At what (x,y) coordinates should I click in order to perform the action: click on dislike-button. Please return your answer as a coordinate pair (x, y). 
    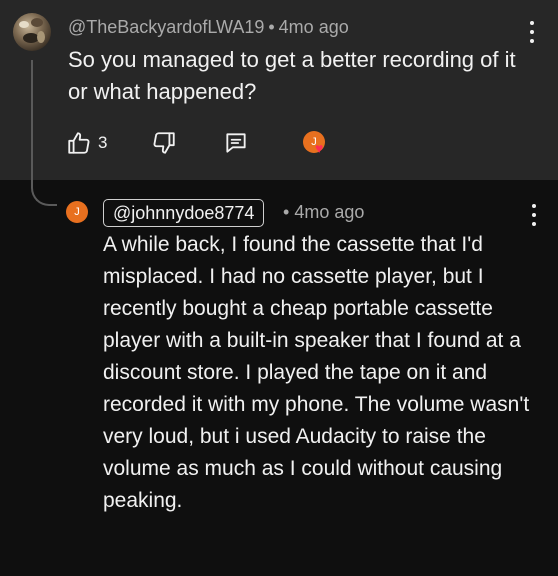
    Looking at the image, I should click on (164, 143).